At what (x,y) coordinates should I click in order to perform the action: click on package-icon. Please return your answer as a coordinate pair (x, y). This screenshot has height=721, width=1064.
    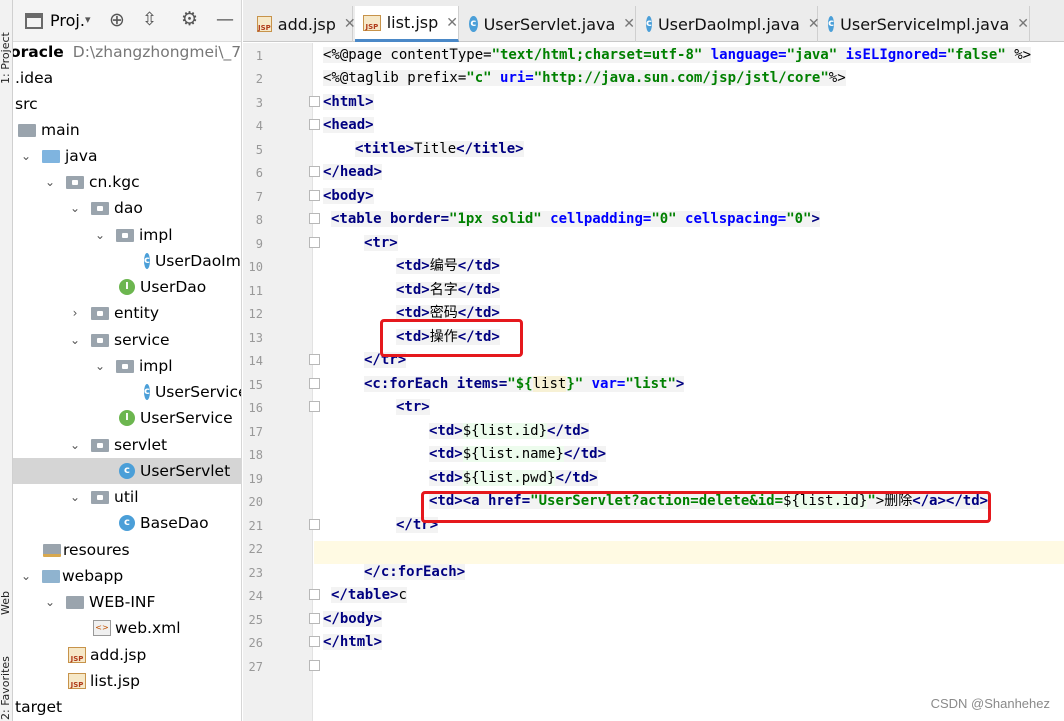
    Looking at the image, I should click on (125, 235).